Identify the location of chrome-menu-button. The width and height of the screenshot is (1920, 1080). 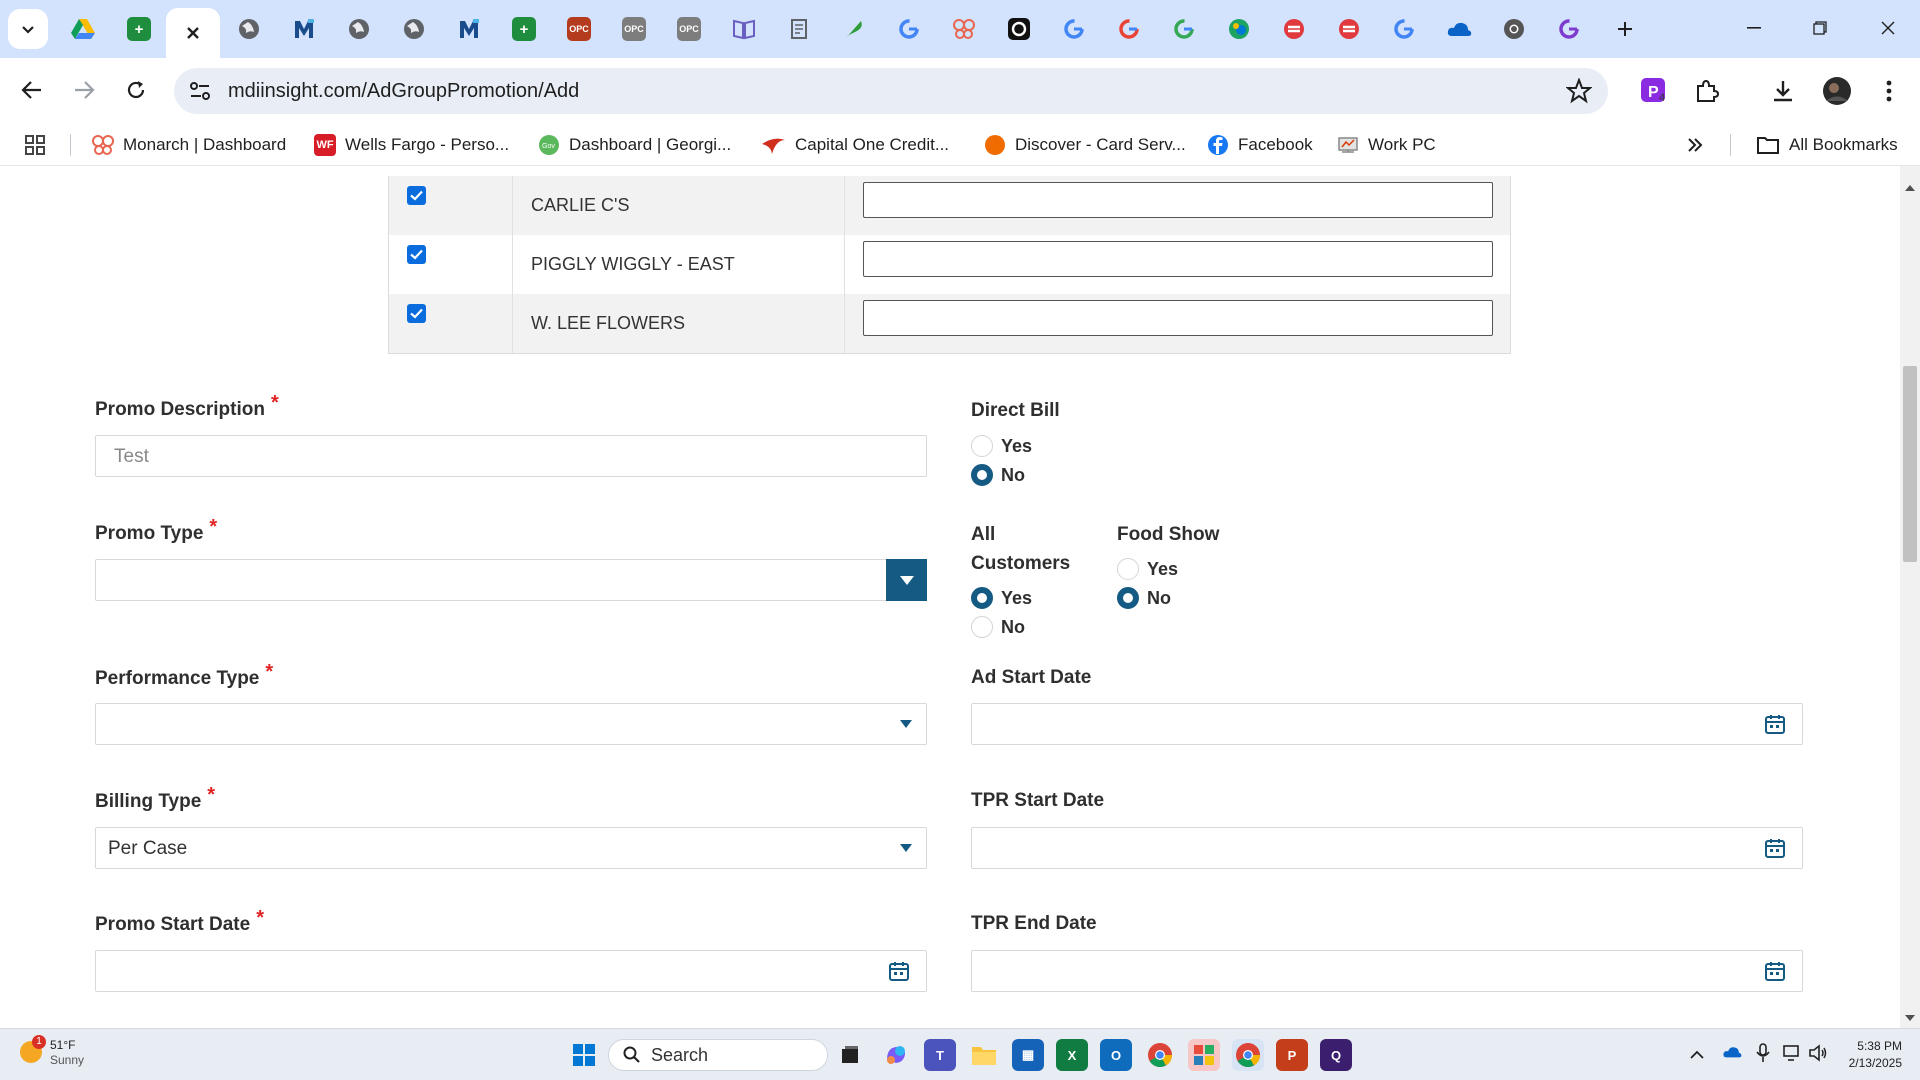
(1889, 91).